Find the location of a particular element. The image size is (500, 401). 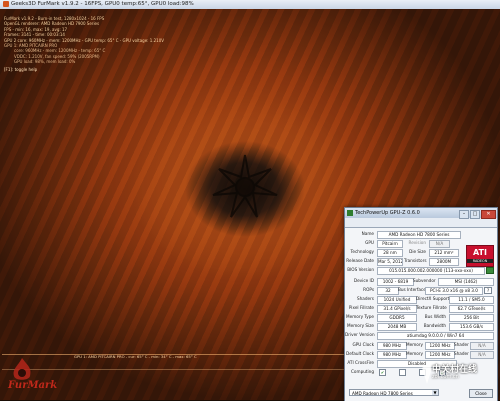

texture-fillrate-value: 62.7 GTexel/s is located at coordinates (471, 308).